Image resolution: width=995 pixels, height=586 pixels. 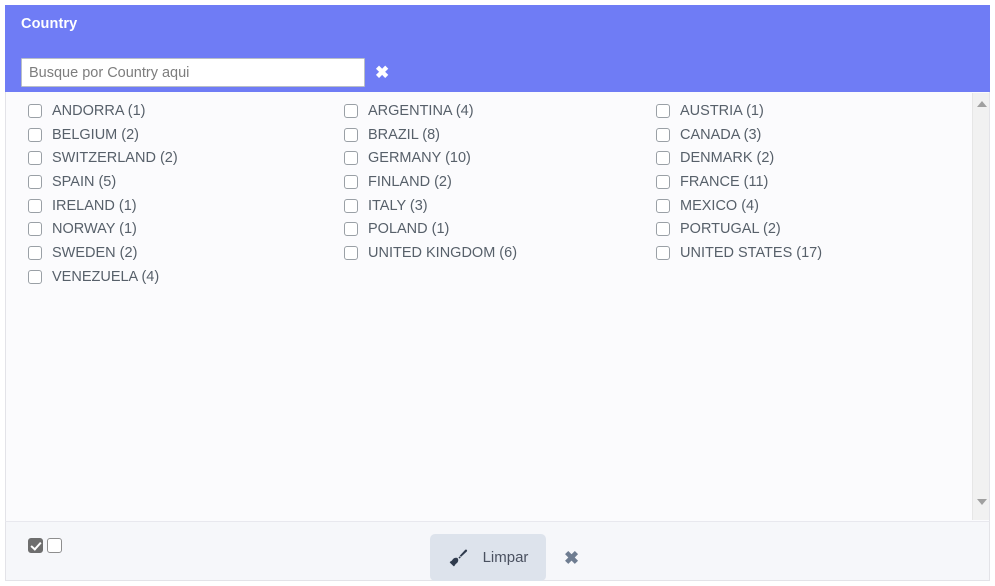 What do you see at coordinates (99, 110) in the screenshot?
I see `list-item-label: ANDORRA (1)` at bounding box center [99, 110].